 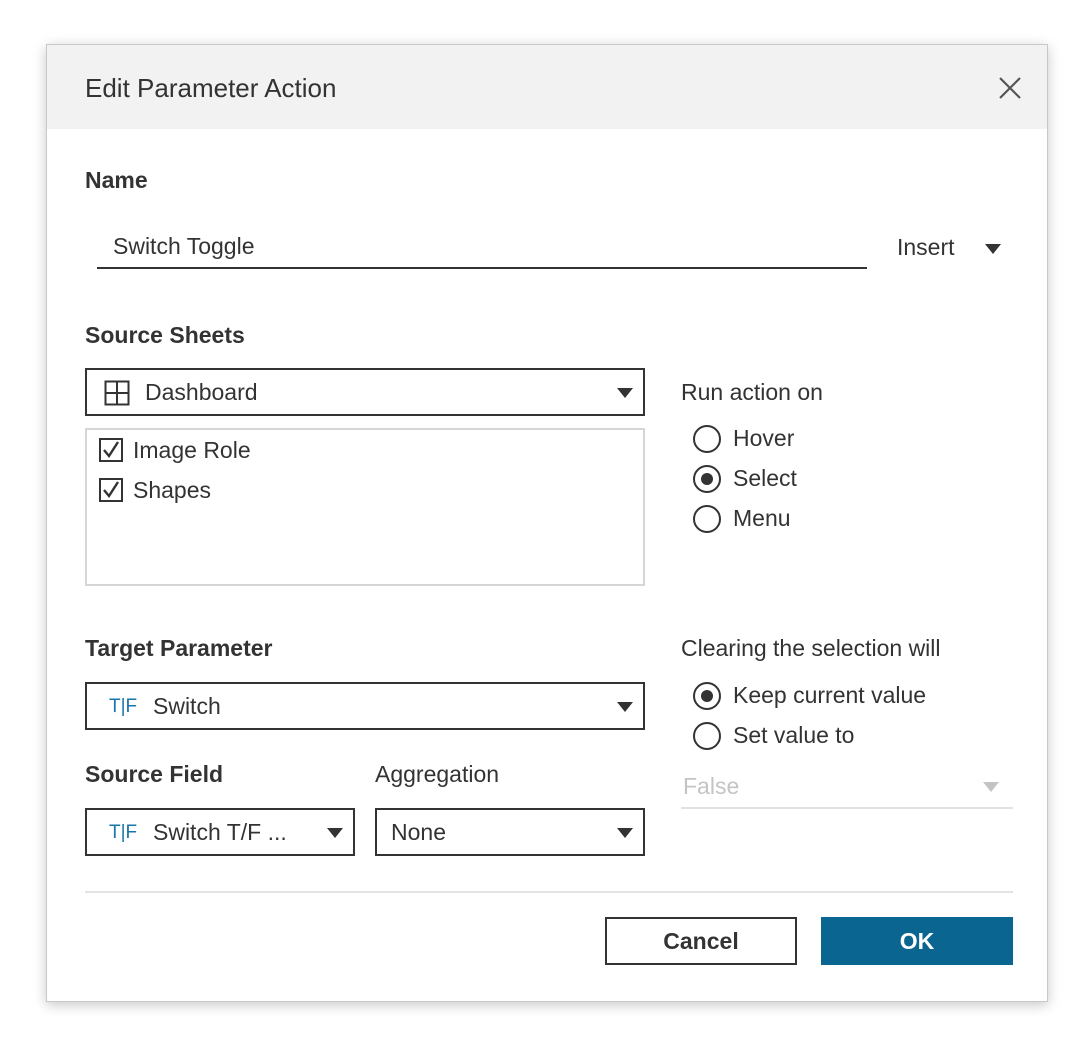 What do you see at coordinates (547, 87) in the screenshot?
I see `dialog-titlebar: Edit Parameter Action` at bounding box center [547, 87].